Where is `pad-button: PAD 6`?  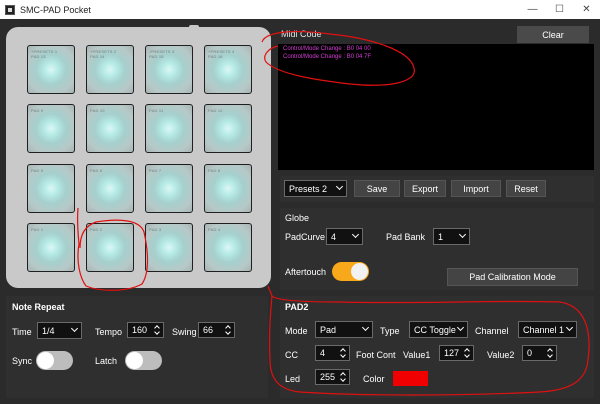 pad-button: PAD 6 is located at coordinates (110, 188).